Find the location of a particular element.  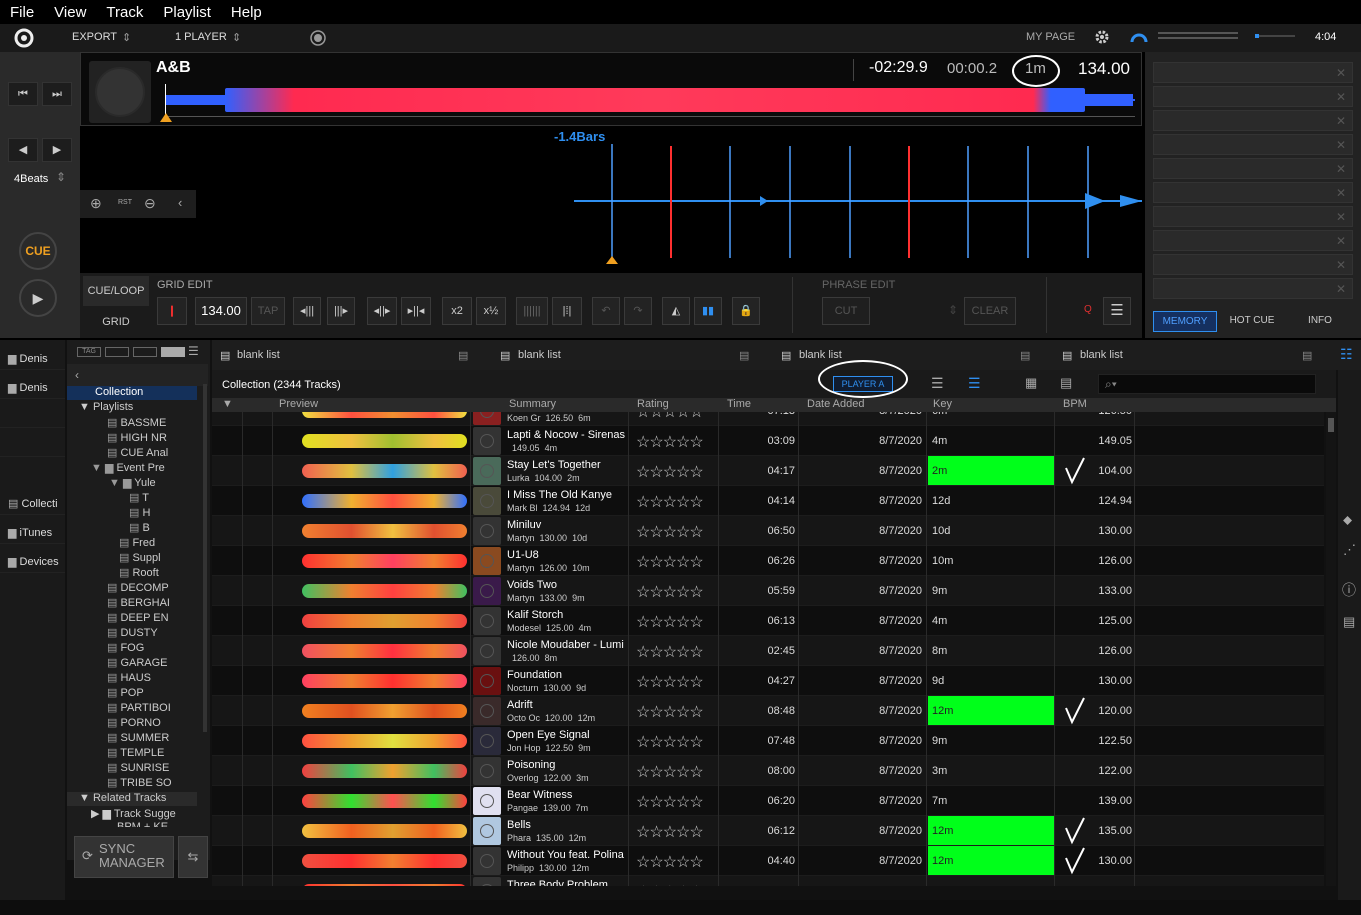

info-icon: ⓘ is located at coordinates (1349, 590).